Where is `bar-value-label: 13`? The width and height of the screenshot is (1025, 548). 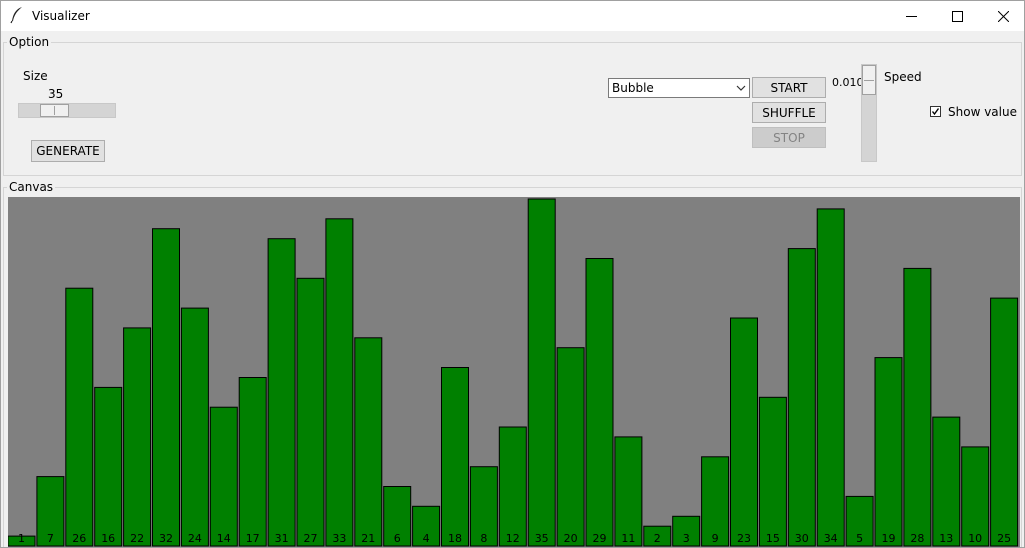 bar-value-label: 13 is located at coordinates (946, 538).